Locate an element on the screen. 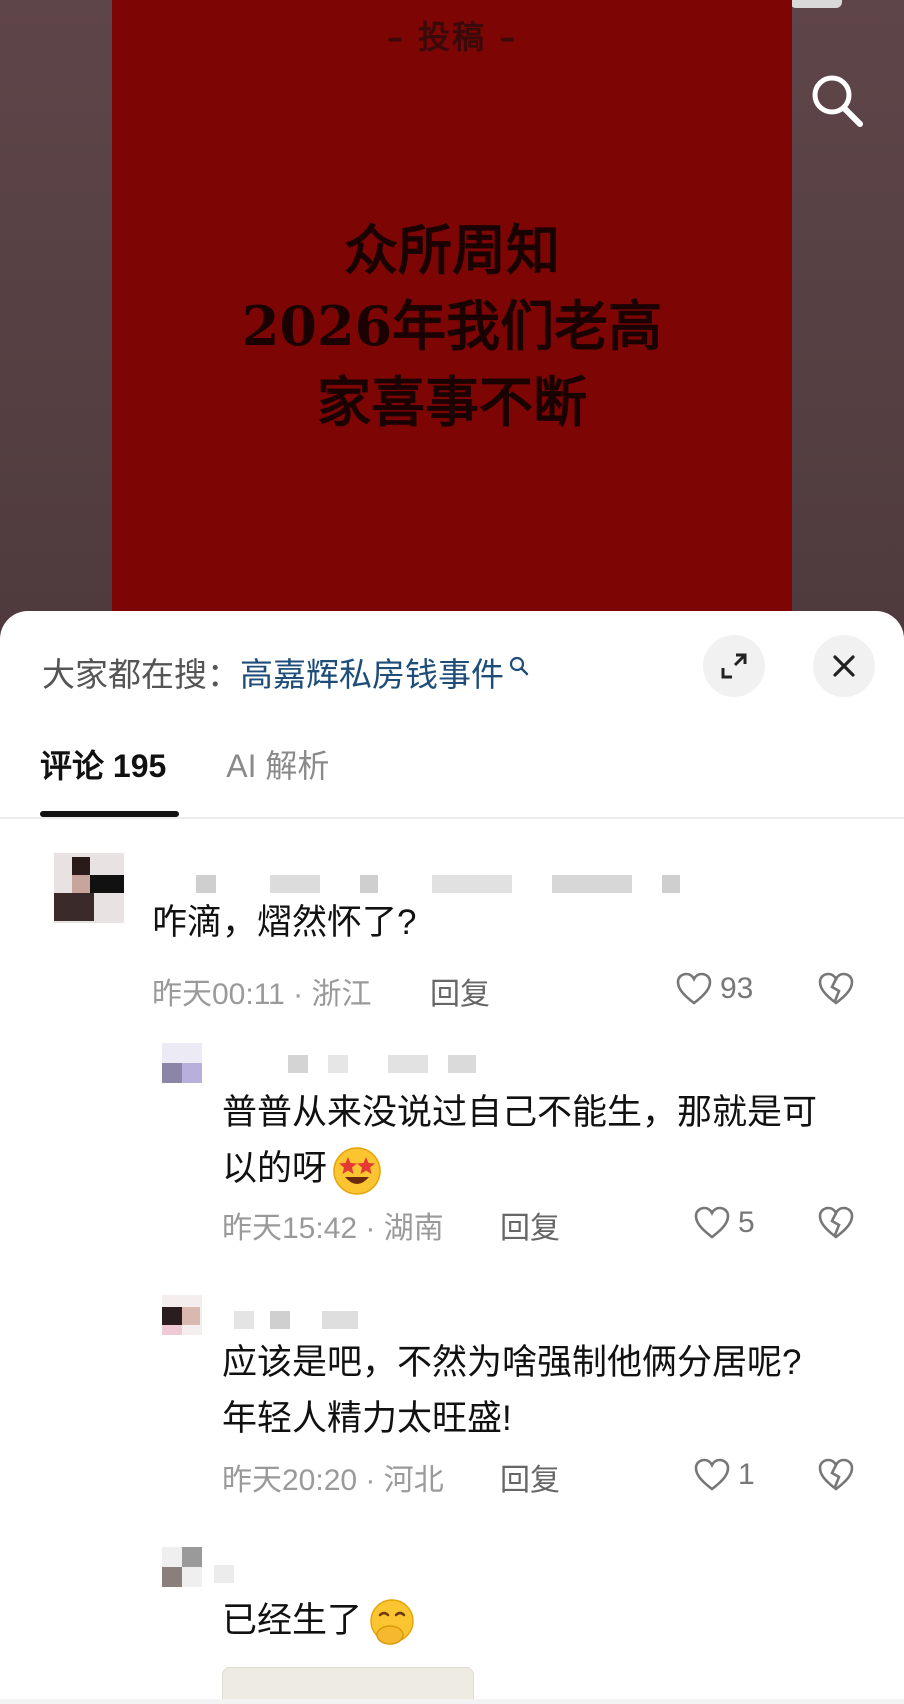  like-count: 93 is located at coordinates (737, 988).